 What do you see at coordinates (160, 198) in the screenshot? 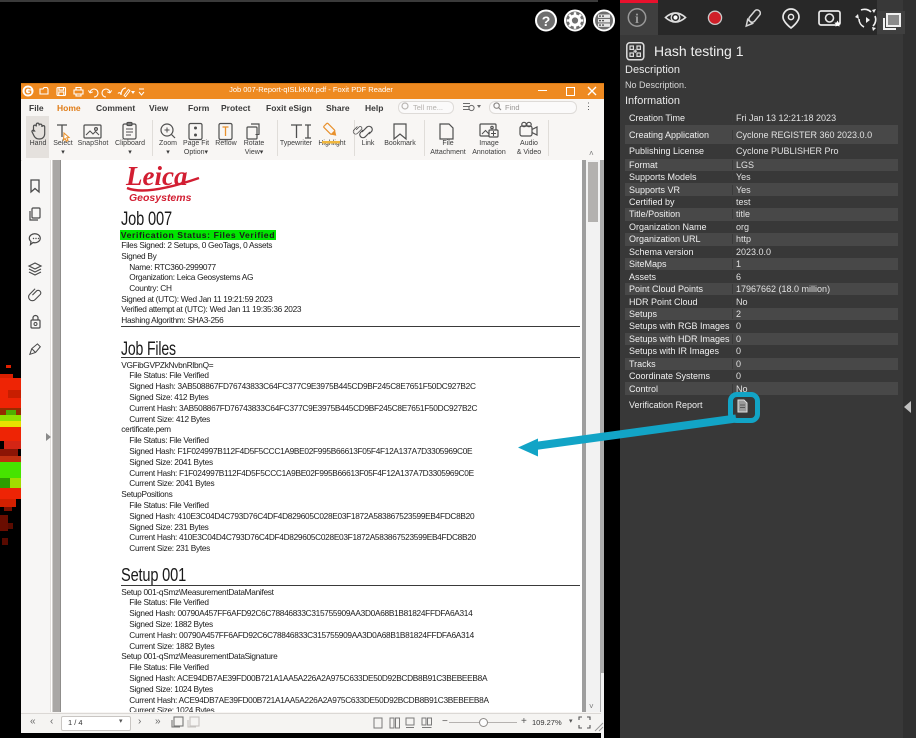
I see `svg-text: Geosystems` at bounding box center [160, 198].